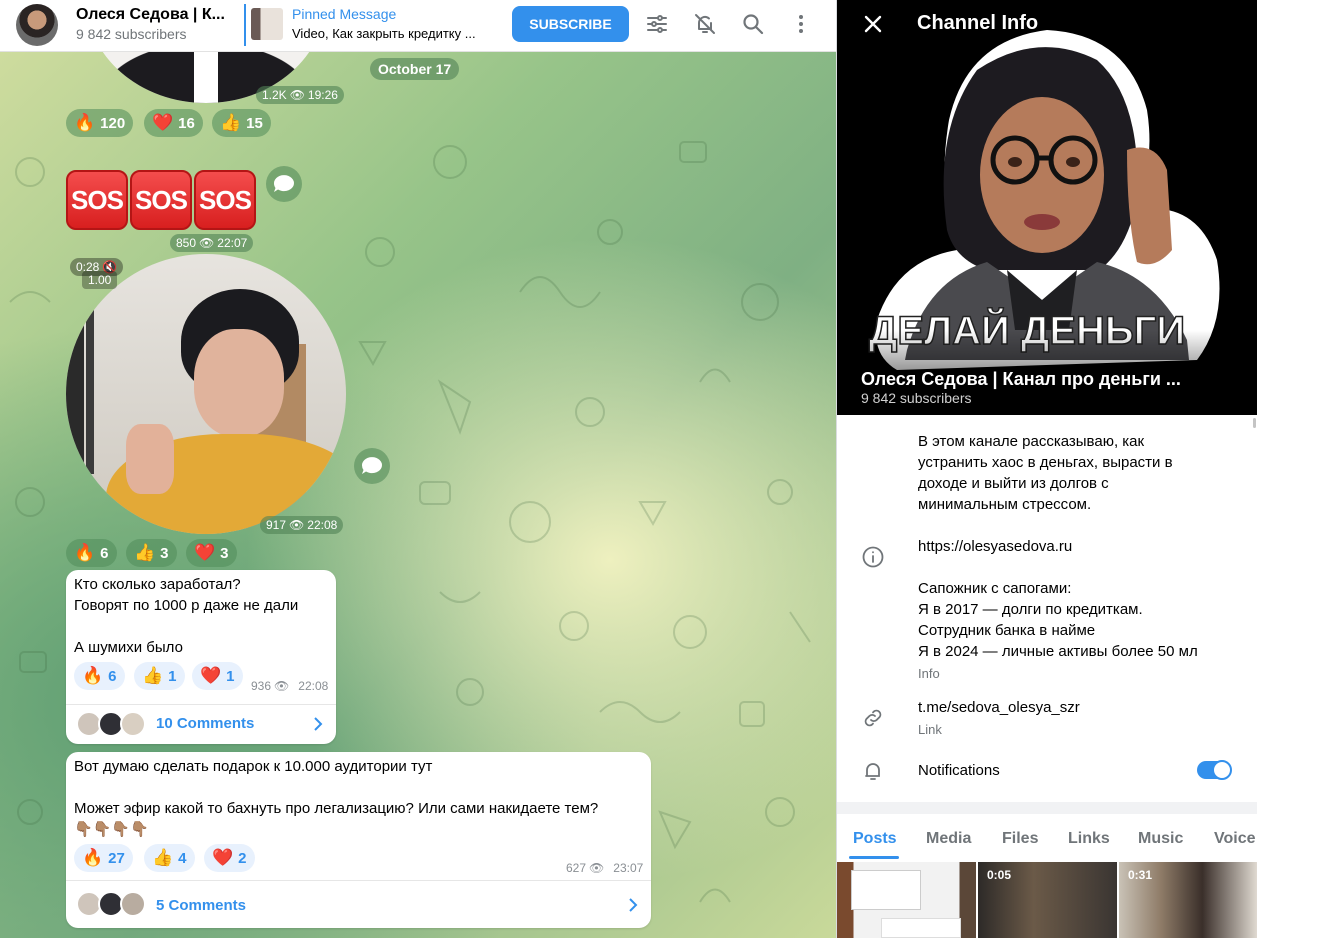  What do you see at coordinates (995, 546) in the screenshot?
I see `channel-website: https://olesyasedova.ru` at bounding box center [995, 546].